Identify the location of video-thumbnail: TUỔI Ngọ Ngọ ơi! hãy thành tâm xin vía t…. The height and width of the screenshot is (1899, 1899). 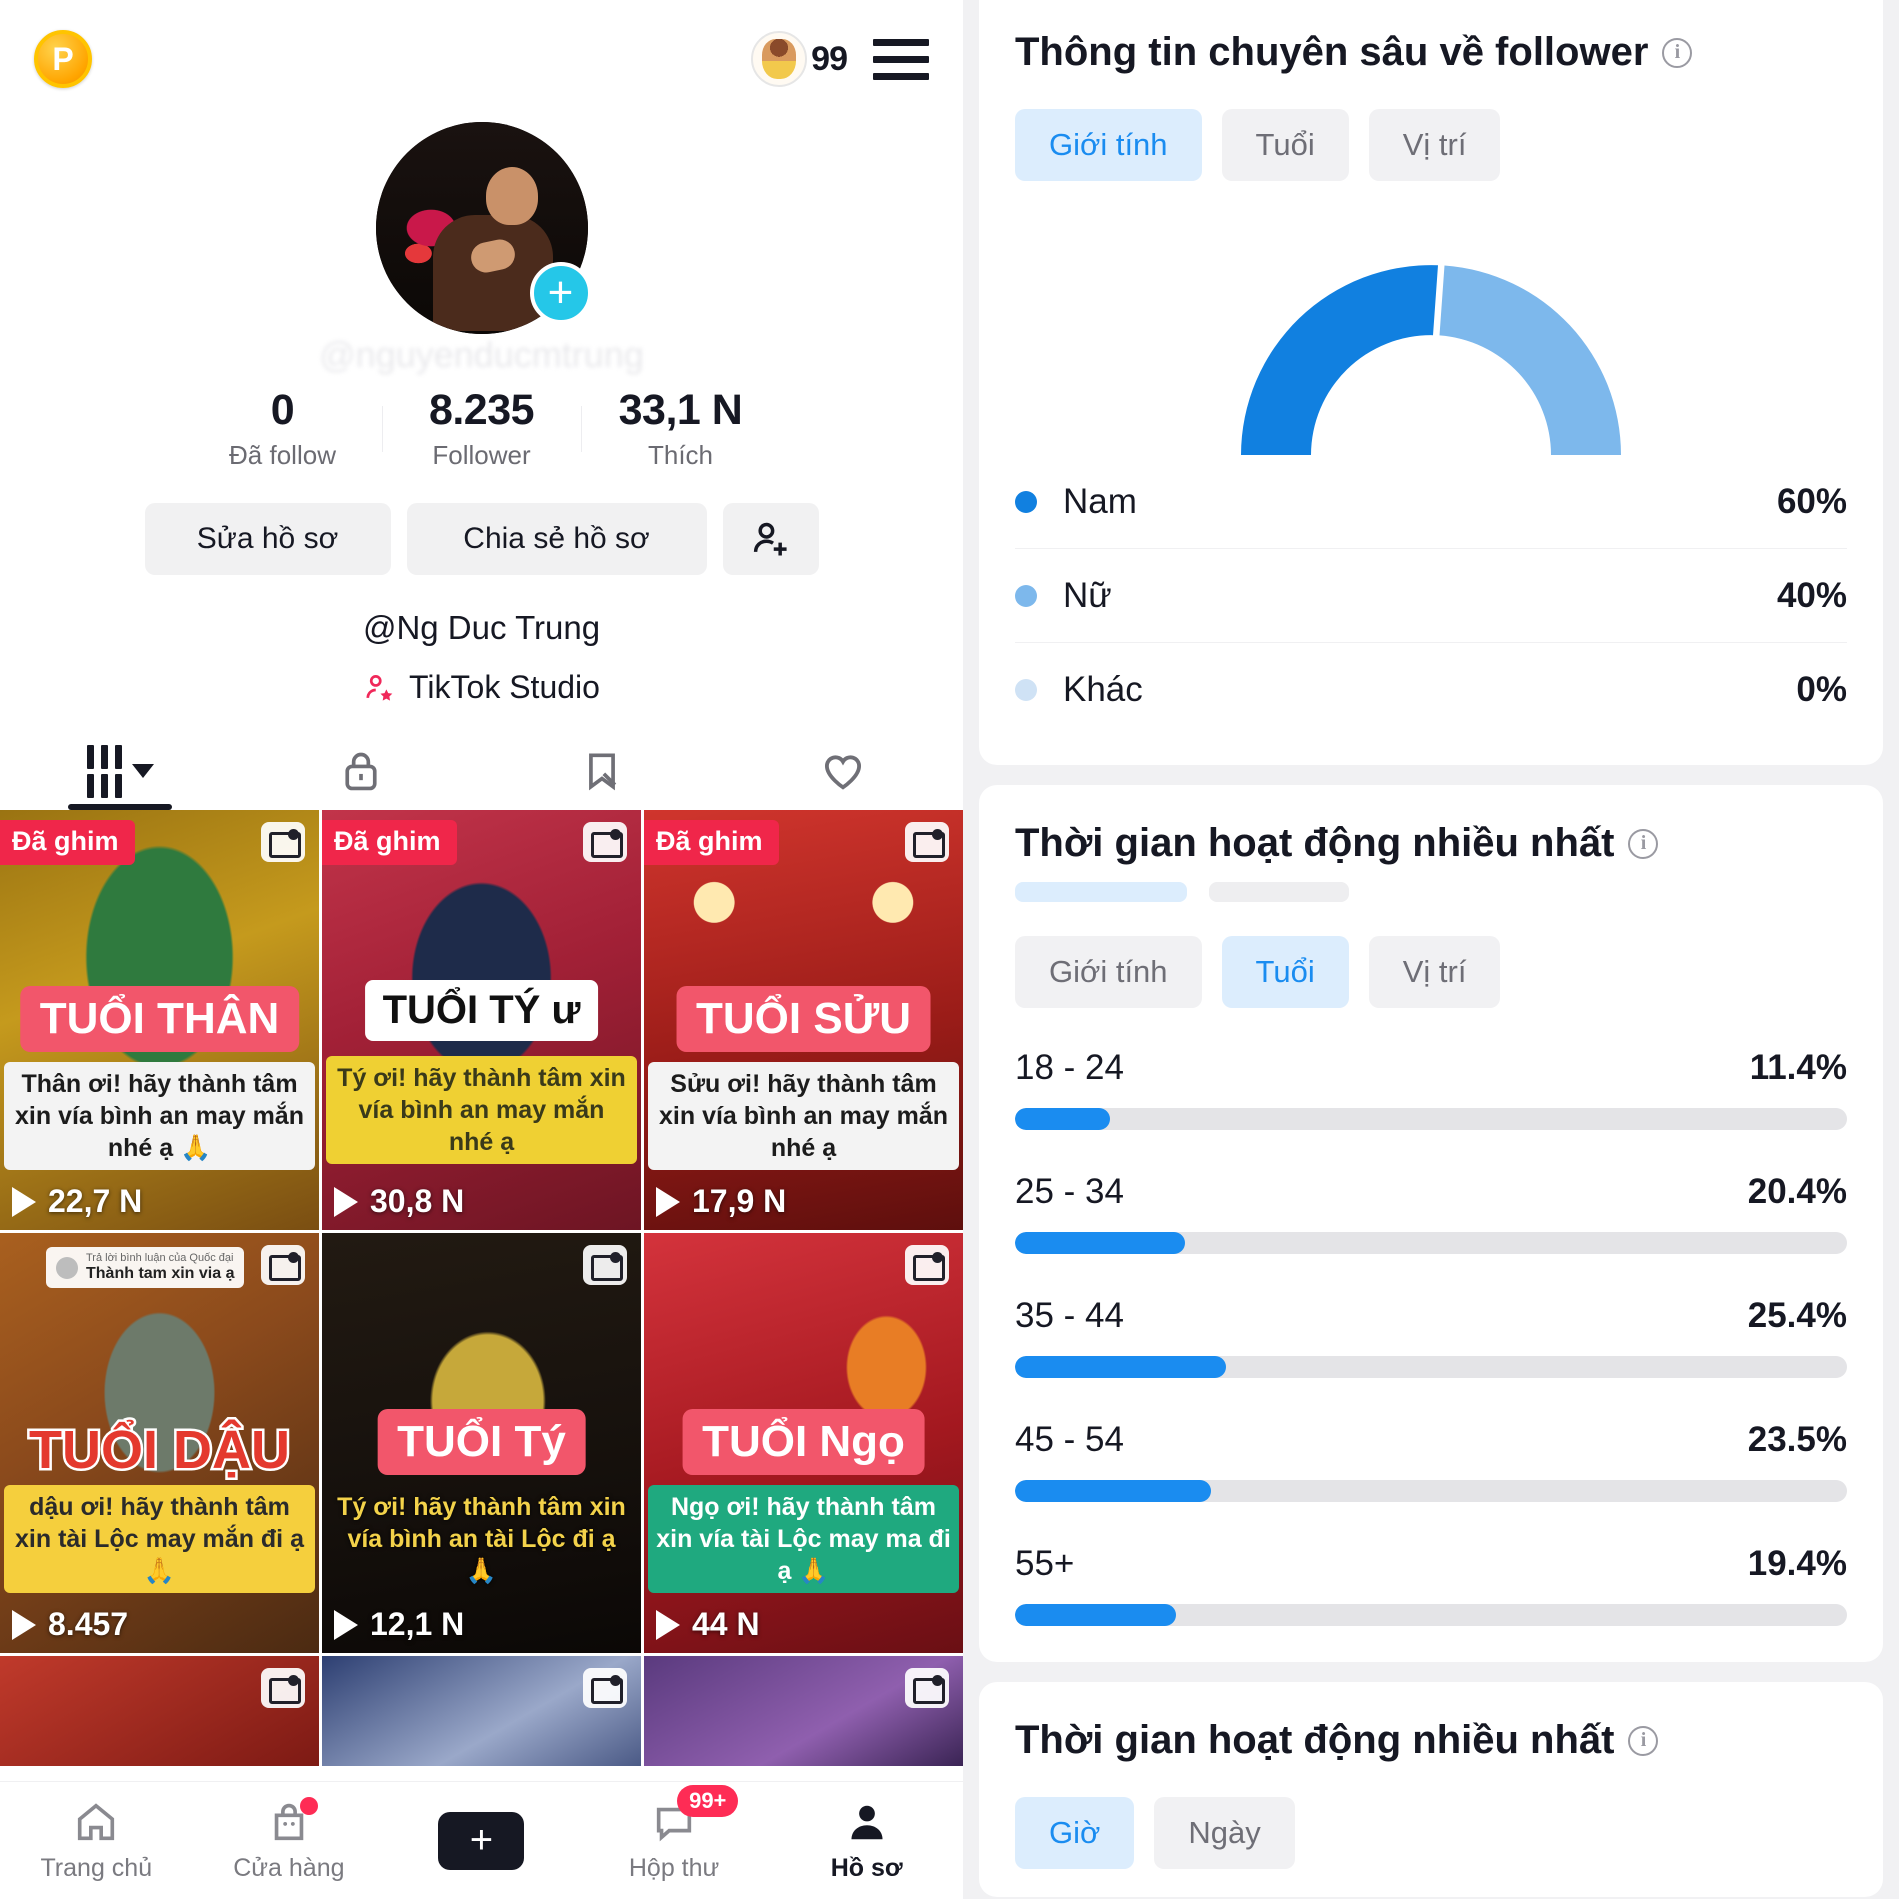
(803, 1443).